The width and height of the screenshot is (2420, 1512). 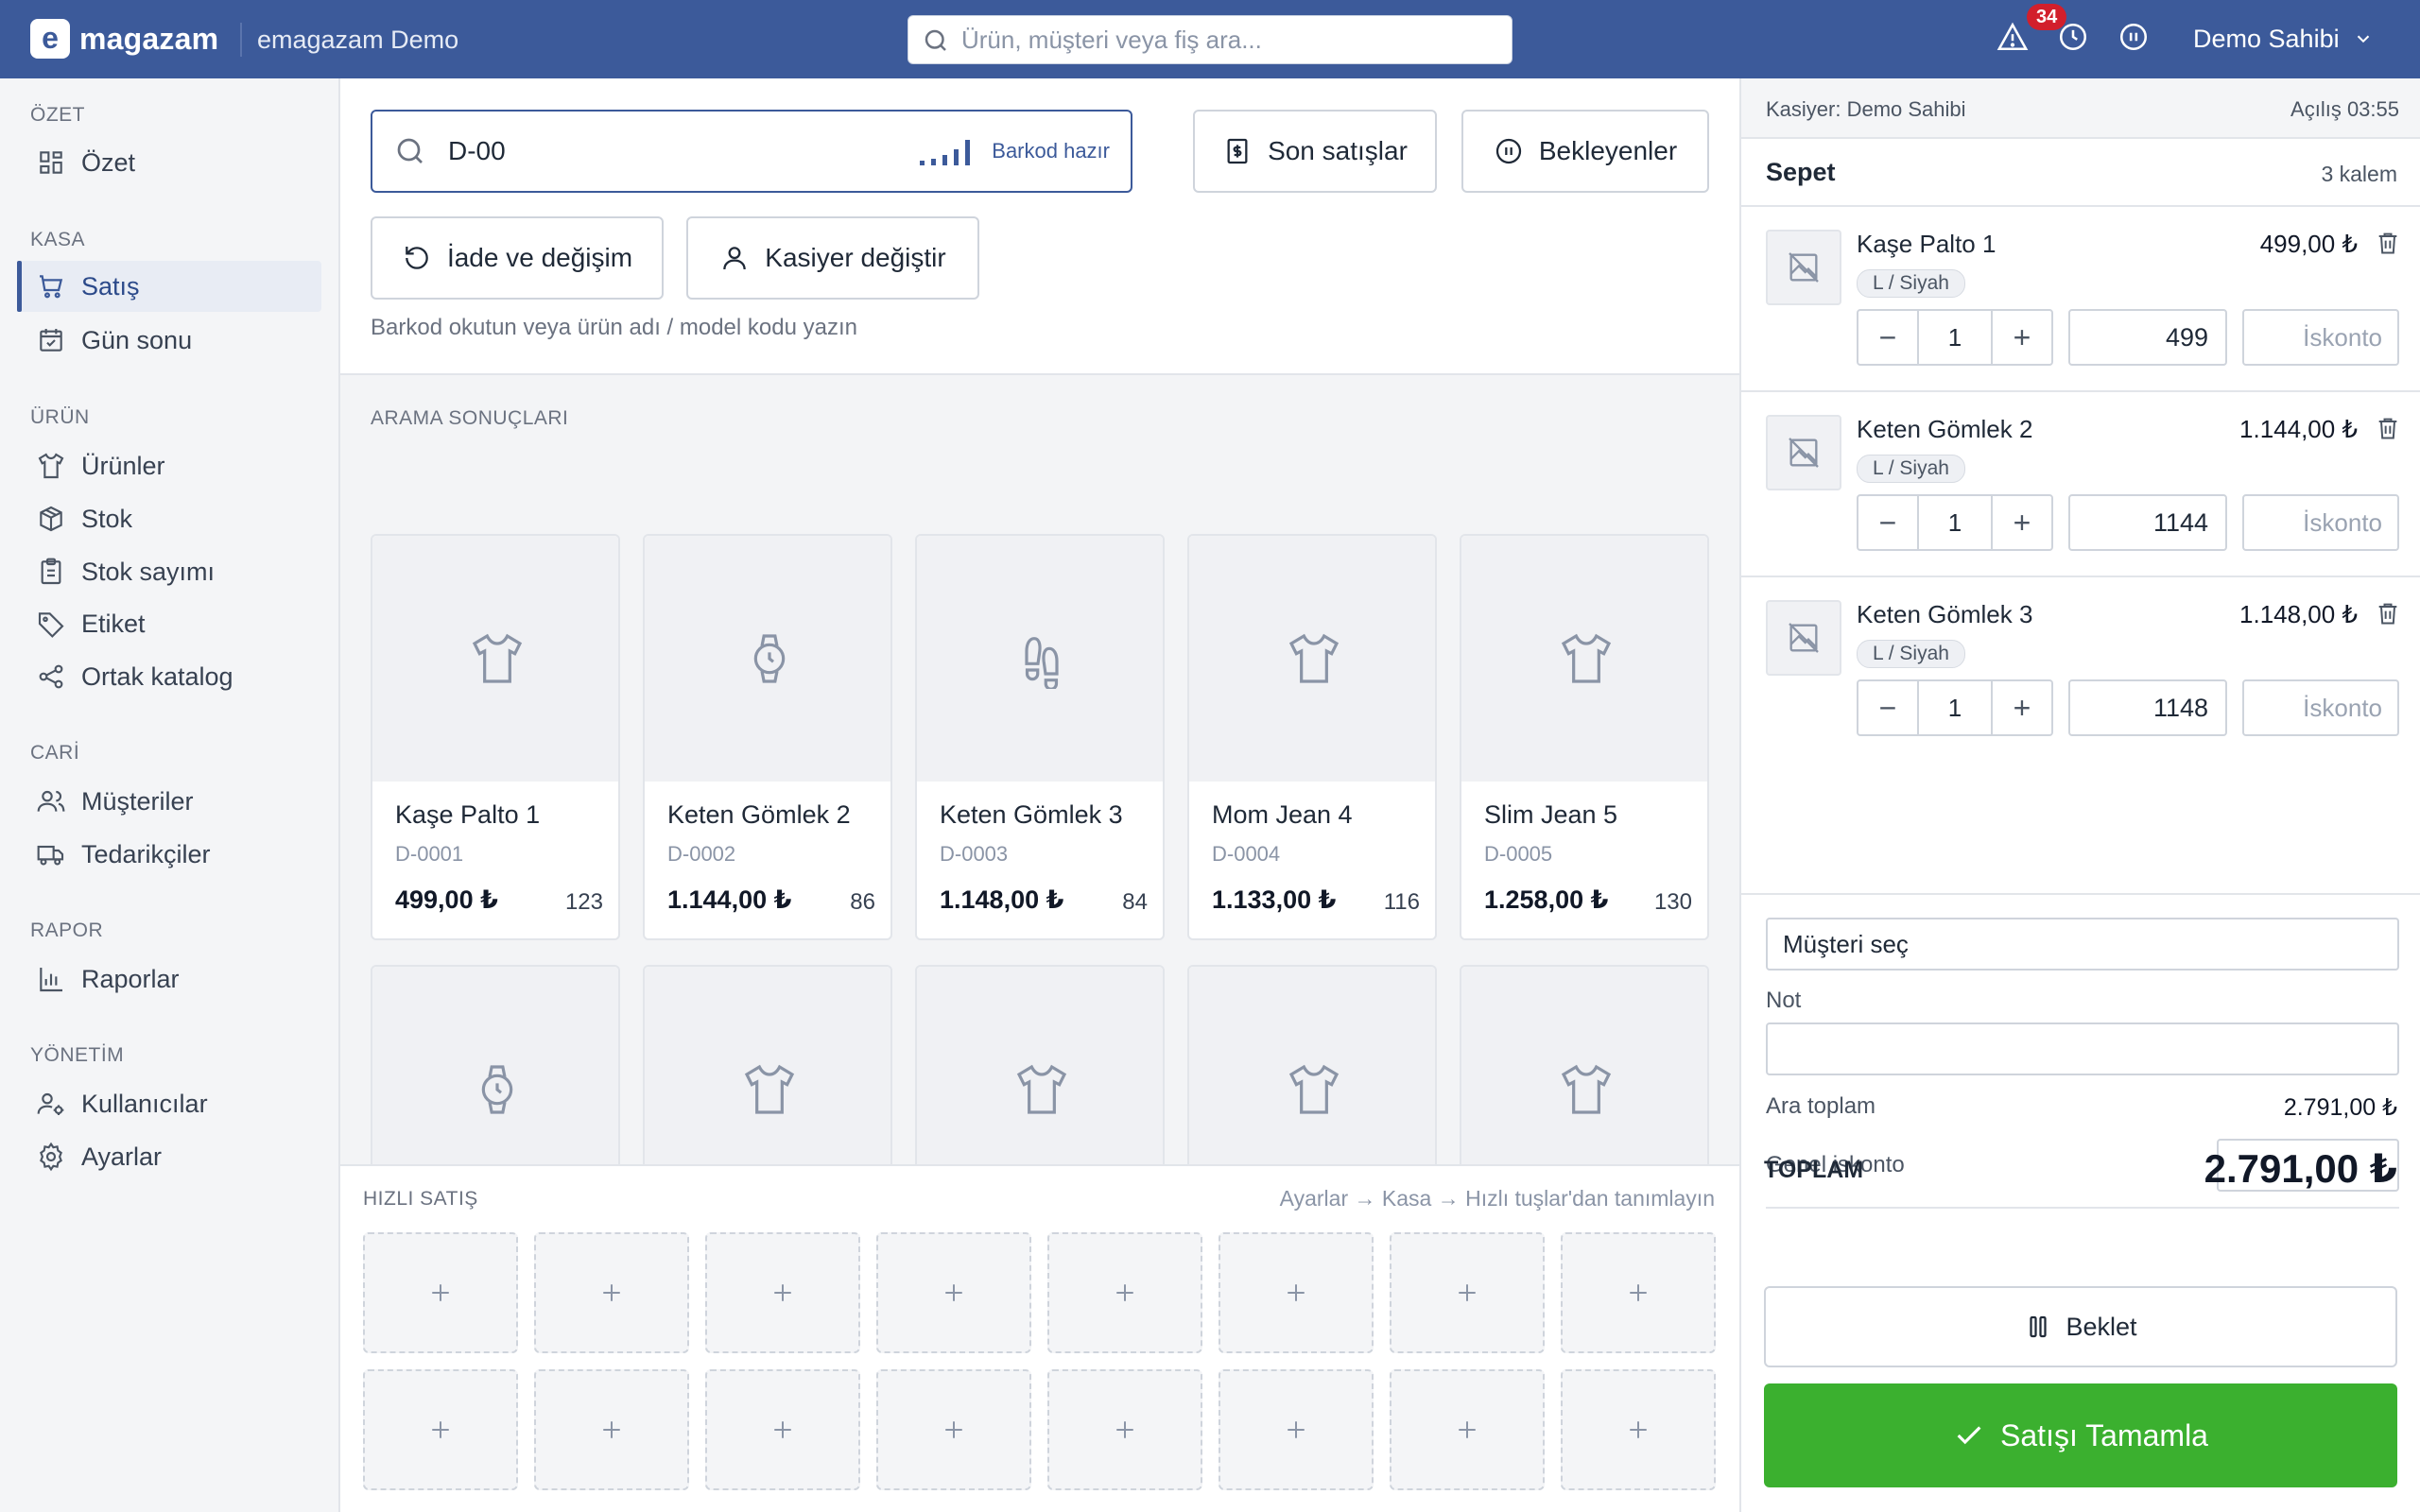 I want to click on sidebar-item-label: Özet, so click(x=108, y=162).